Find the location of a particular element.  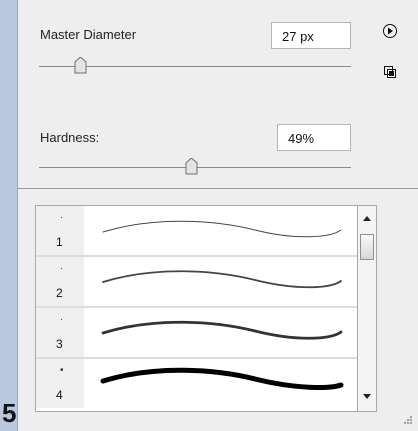

scroll-up-arrow-icon is located at coordinates (367, 219).